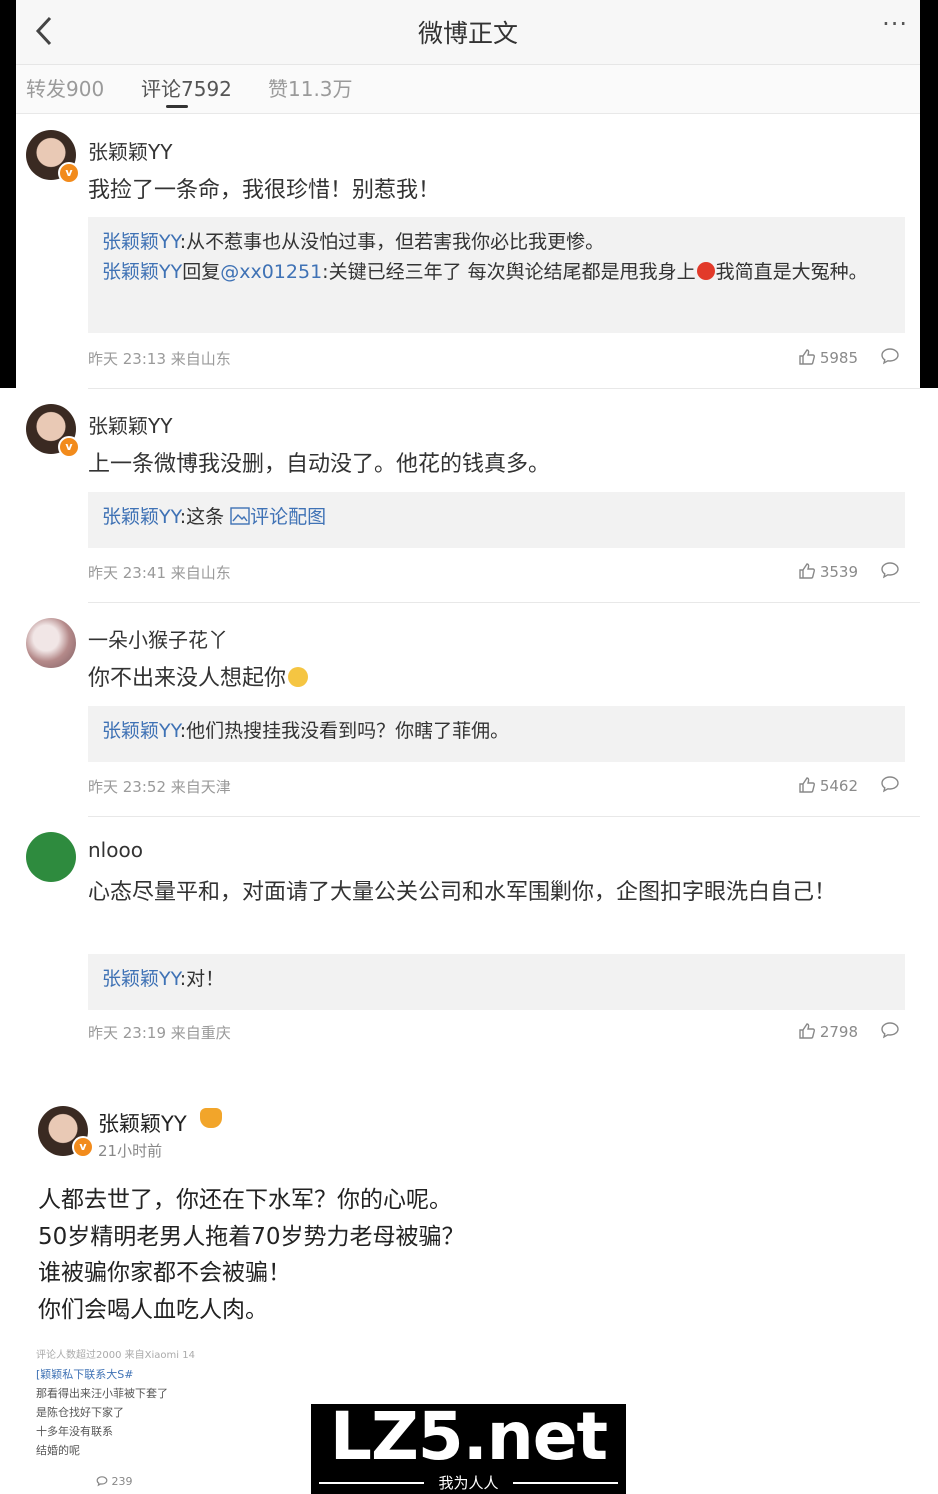  What do you see at coordinates (298, 677) in the screenshot?
I see `laughing-emoji-icon` at bounding box center [298, 677].